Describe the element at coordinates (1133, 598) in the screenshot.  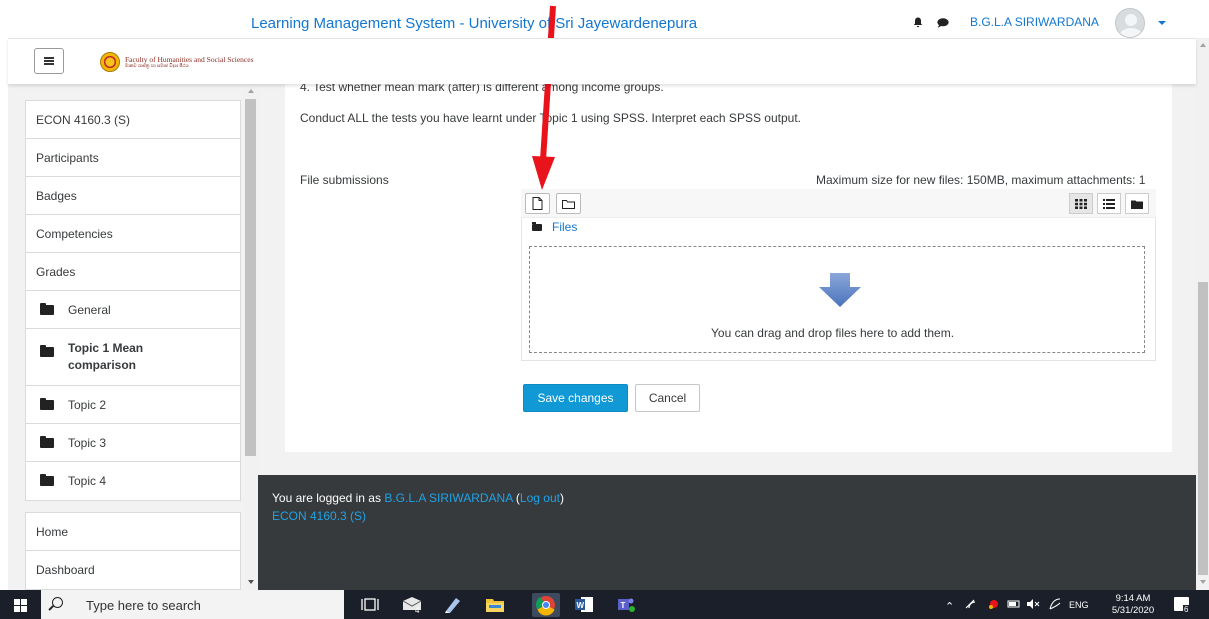
I see `clock-time: 9:14 AM` at that location.